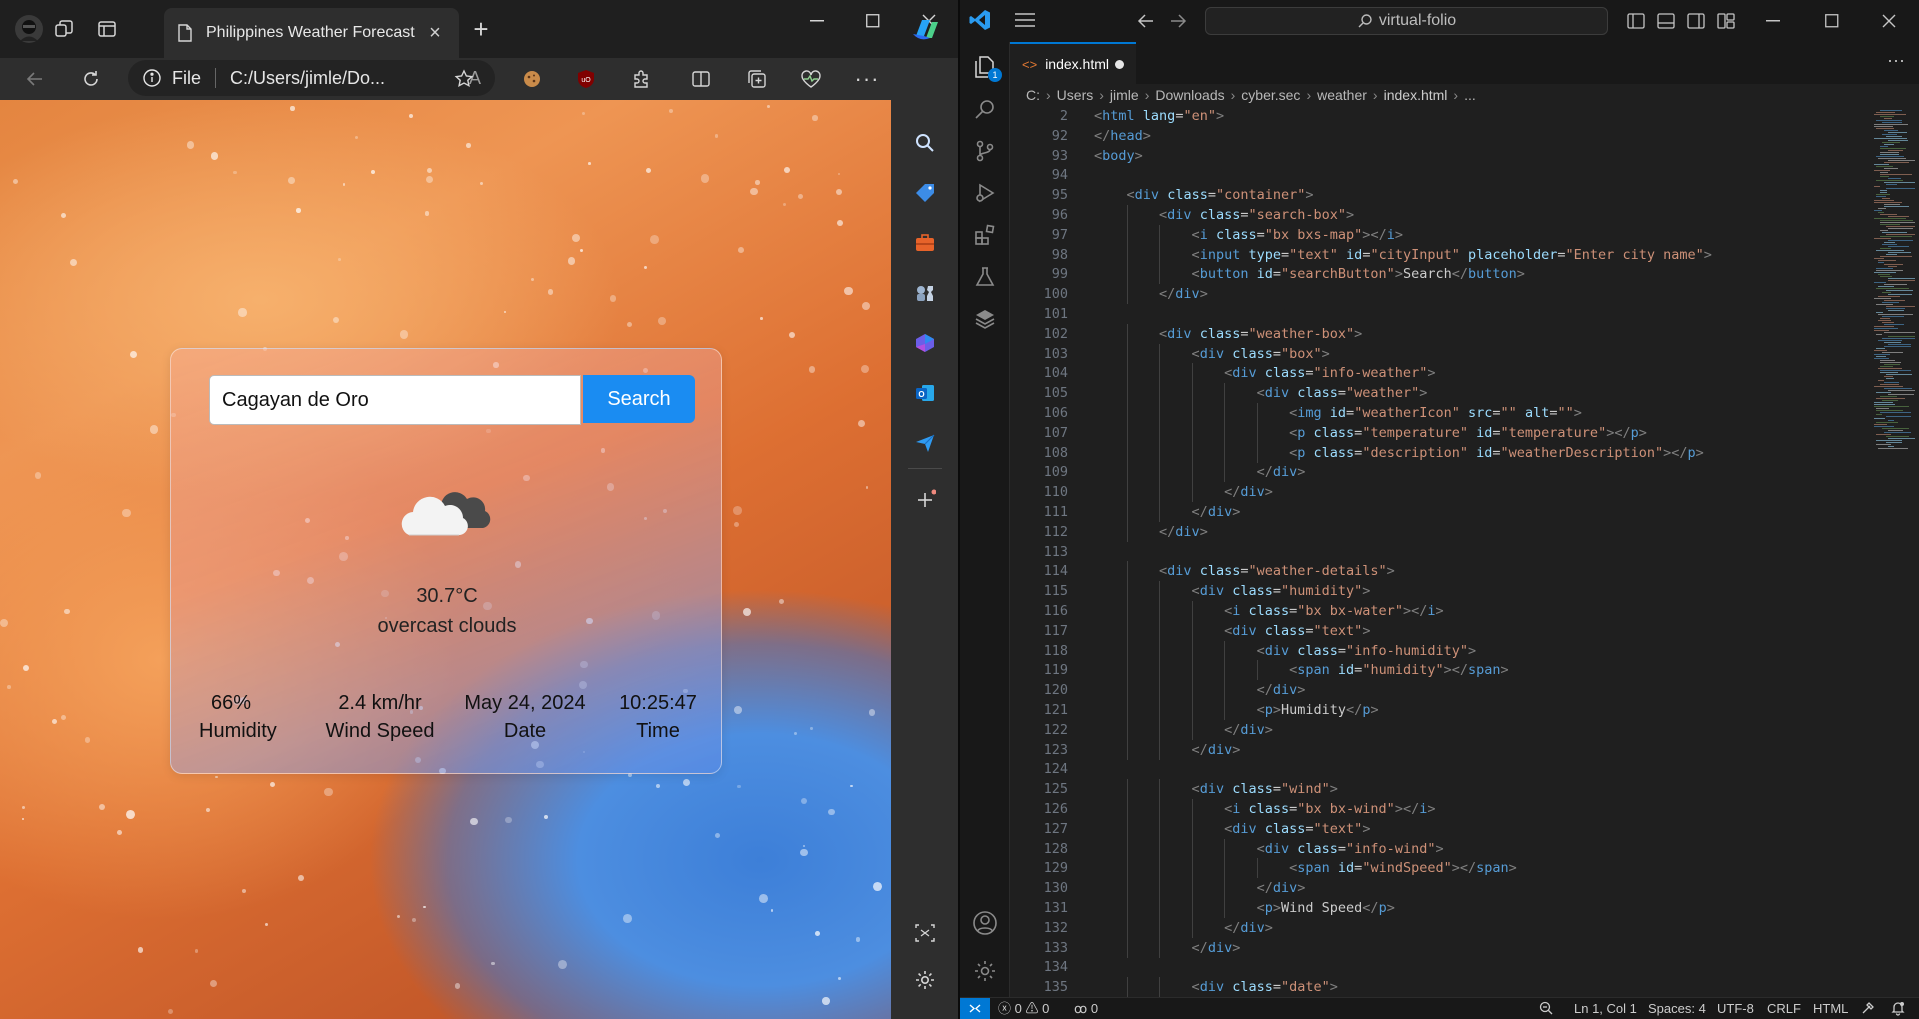 The image size is (1919, 1019). I want to click on encoding: UTF-8, so click(1735, 1009).